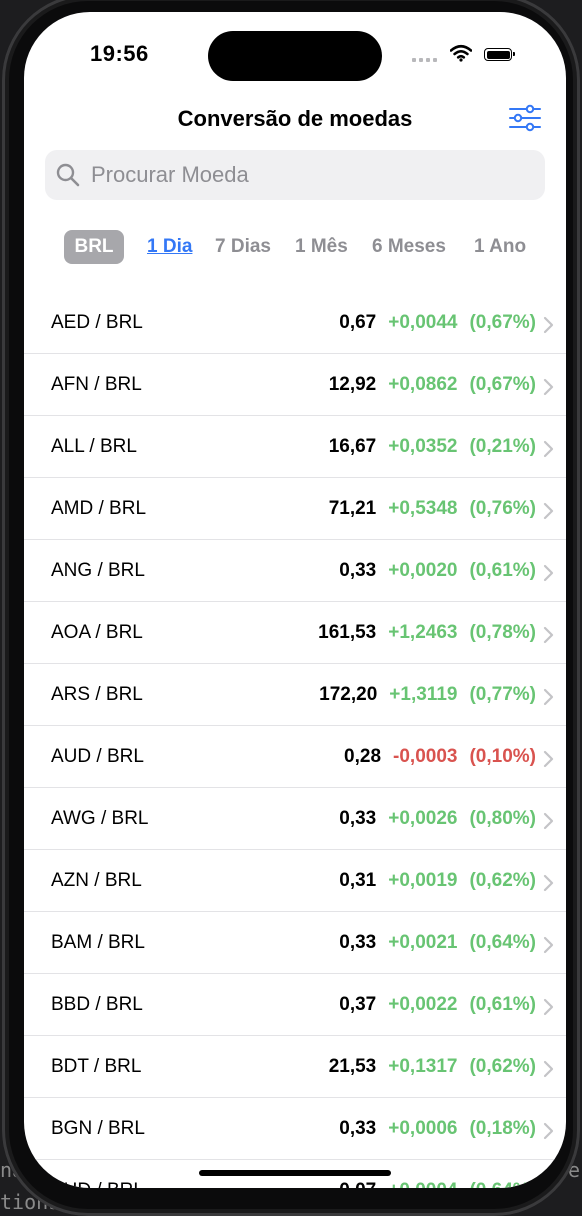 Image resolution: width=582 pixels, height=1216 pixels. What do you see at coordinates (437, 1004) in the screenshot?
I see `rate-group: 0,37 +0,0022 (0,61%)` at bounding box center [437, 1004].